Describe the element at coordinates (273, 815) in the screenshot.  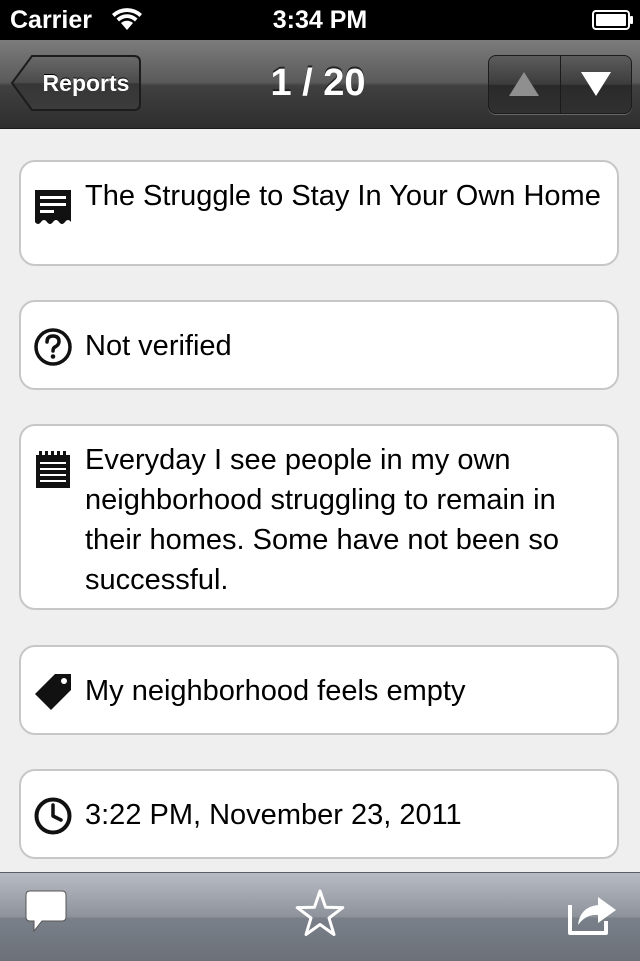
I see `report-date: 3:22 PM, November 23, 2011` at that location.